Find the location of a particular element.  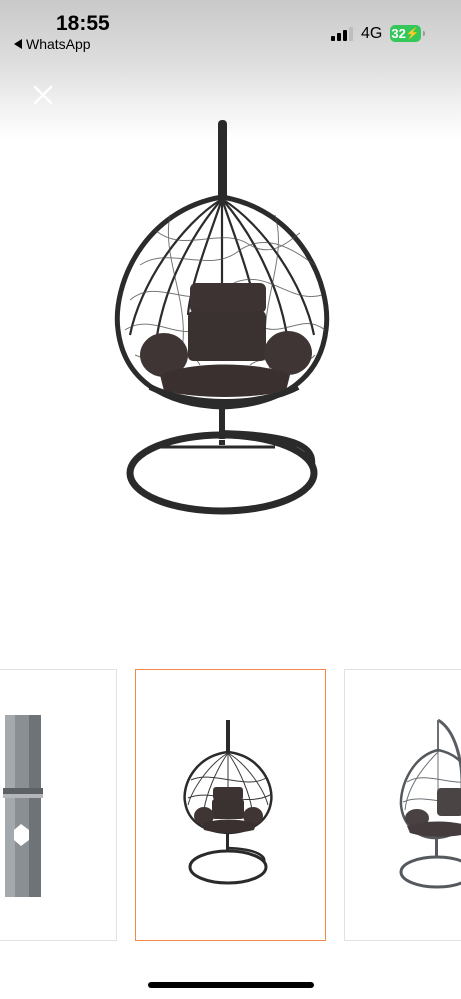

back-app-label: WhatsApp is located at coordinates (58, 44).